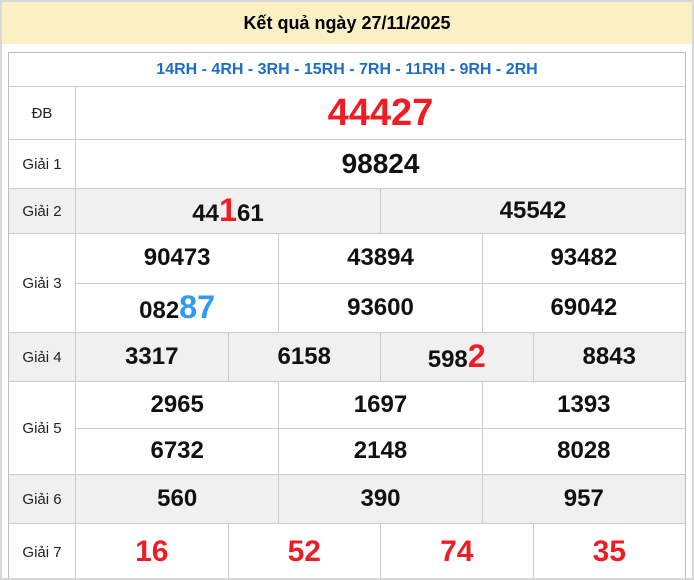 The image size is (694, 580). I want to click on result-number: 6158, so click(304, 357).